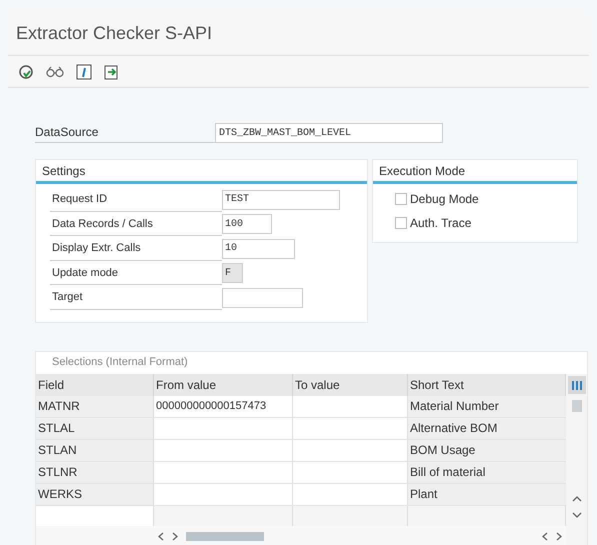  I want to click on field-label: Data Records / Calls, so click(136, 224).